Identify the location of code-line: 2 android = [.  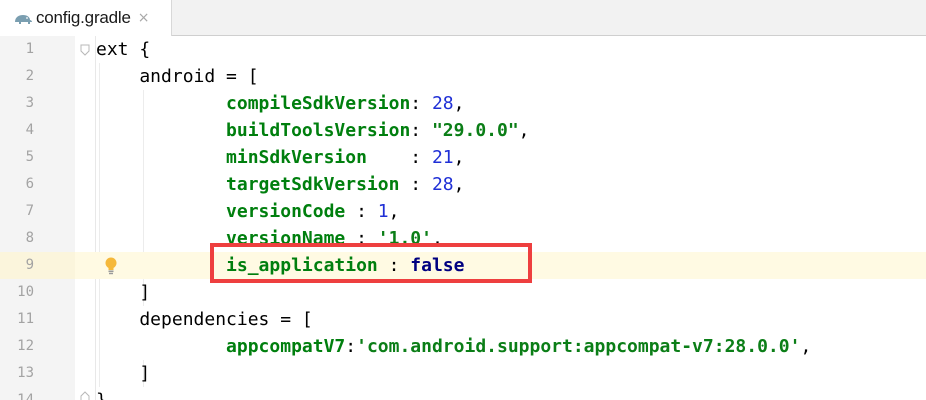
(463, 76).